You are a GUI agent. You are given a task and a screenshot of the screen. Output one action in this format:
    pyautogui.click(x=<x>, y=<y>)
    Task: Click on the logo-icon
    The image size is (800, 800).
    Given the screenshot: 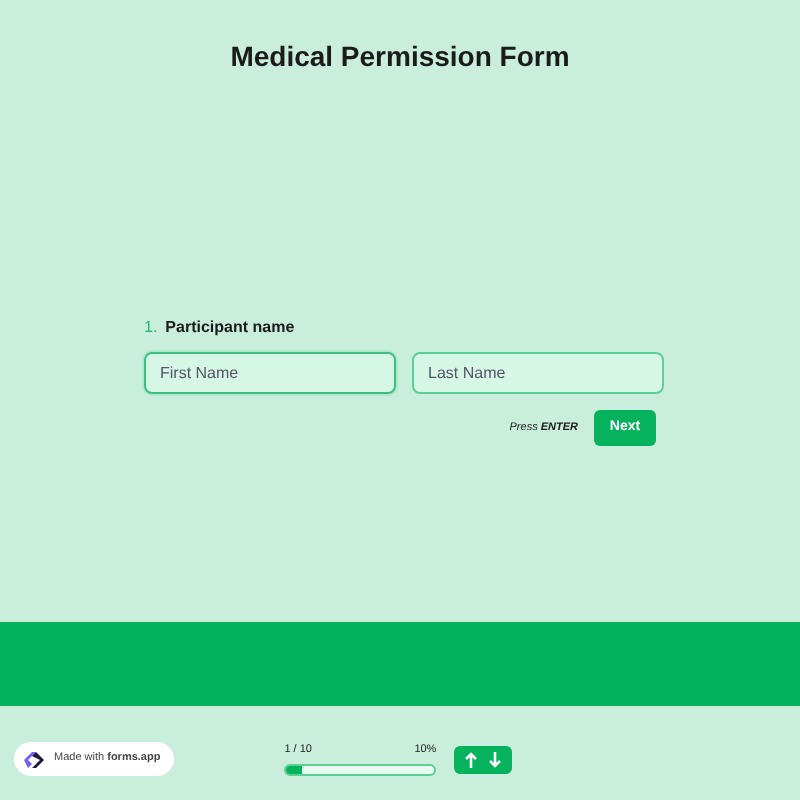 What is the action you would take?
    pyautogui.click(x=34, y=759)
    